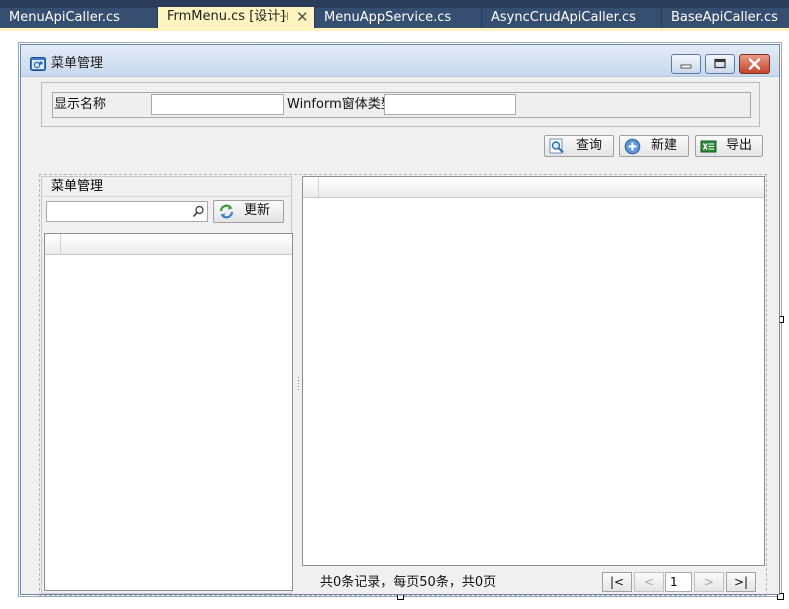 The image size is (789, 609). I want to click on tab-label: MenuApiCaller.cs, so click(64, 17).